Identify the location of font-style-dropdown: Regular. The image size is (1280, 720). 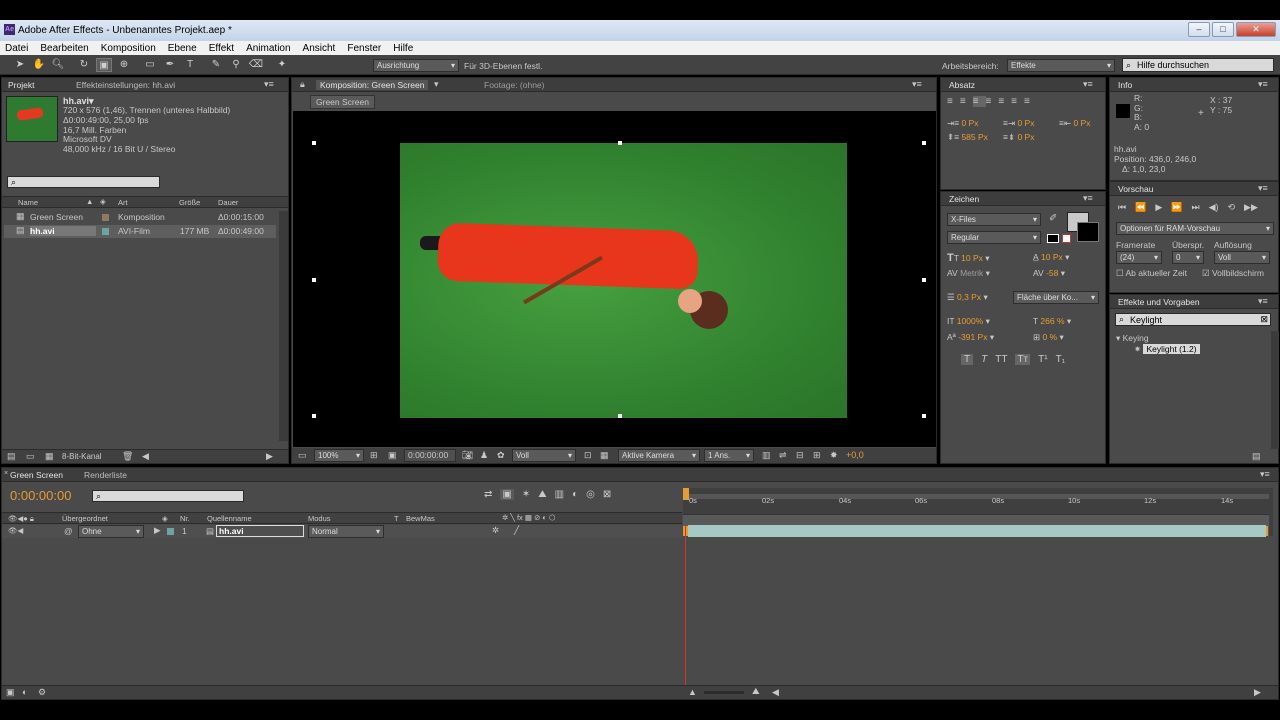
(994, 237).